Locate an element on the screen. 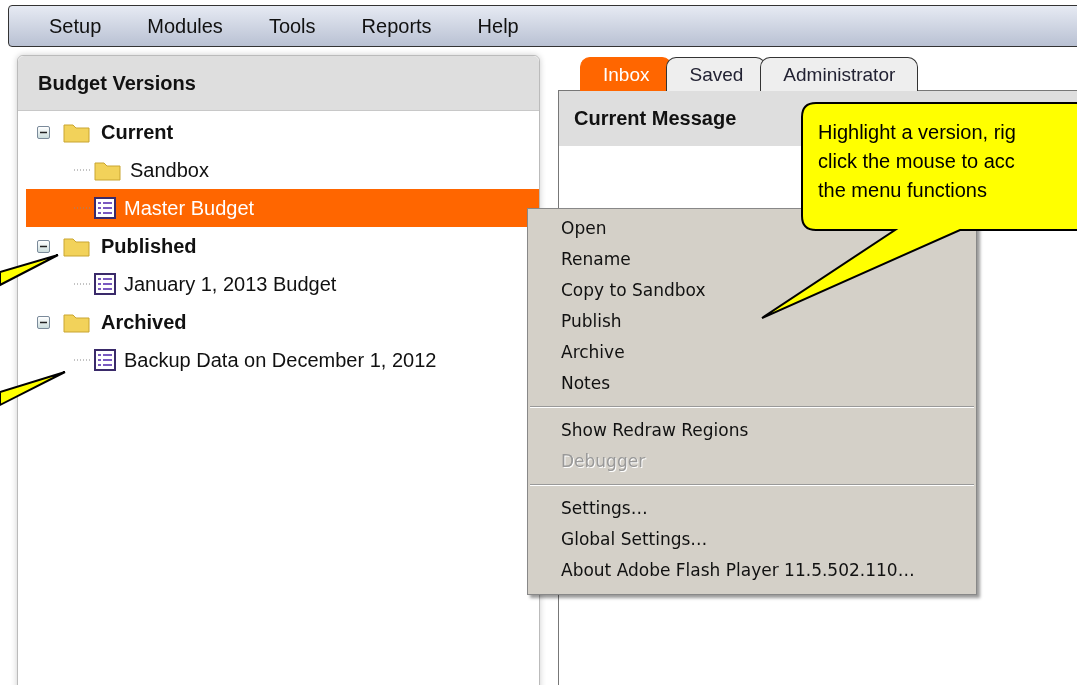 The height and width of the screenshot is (685, 1077). tree-item: Published is located at coordinates (278, 246).